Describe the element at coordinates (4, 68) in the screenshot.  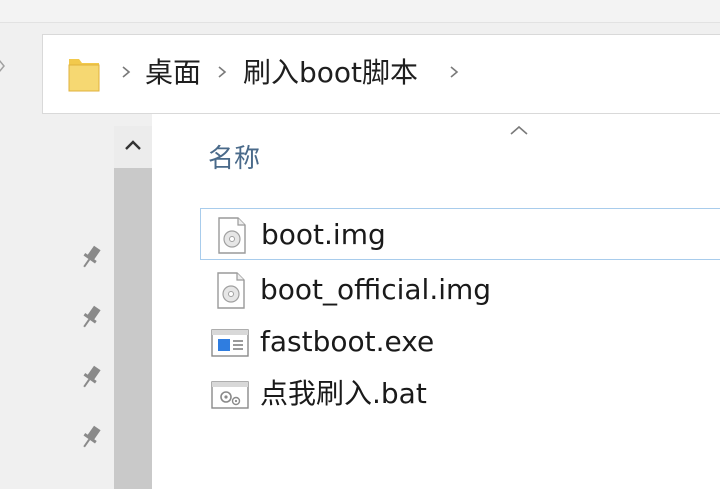
I see `nav-edge-chevron-icon` at that location.